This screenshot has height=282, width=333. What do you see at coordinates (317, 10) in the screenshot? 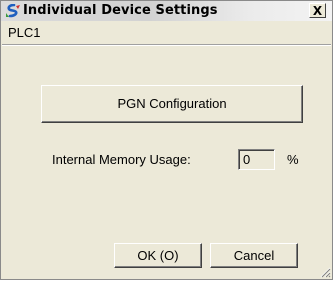
I see `close-button: X` at bounding box center [317, 10].